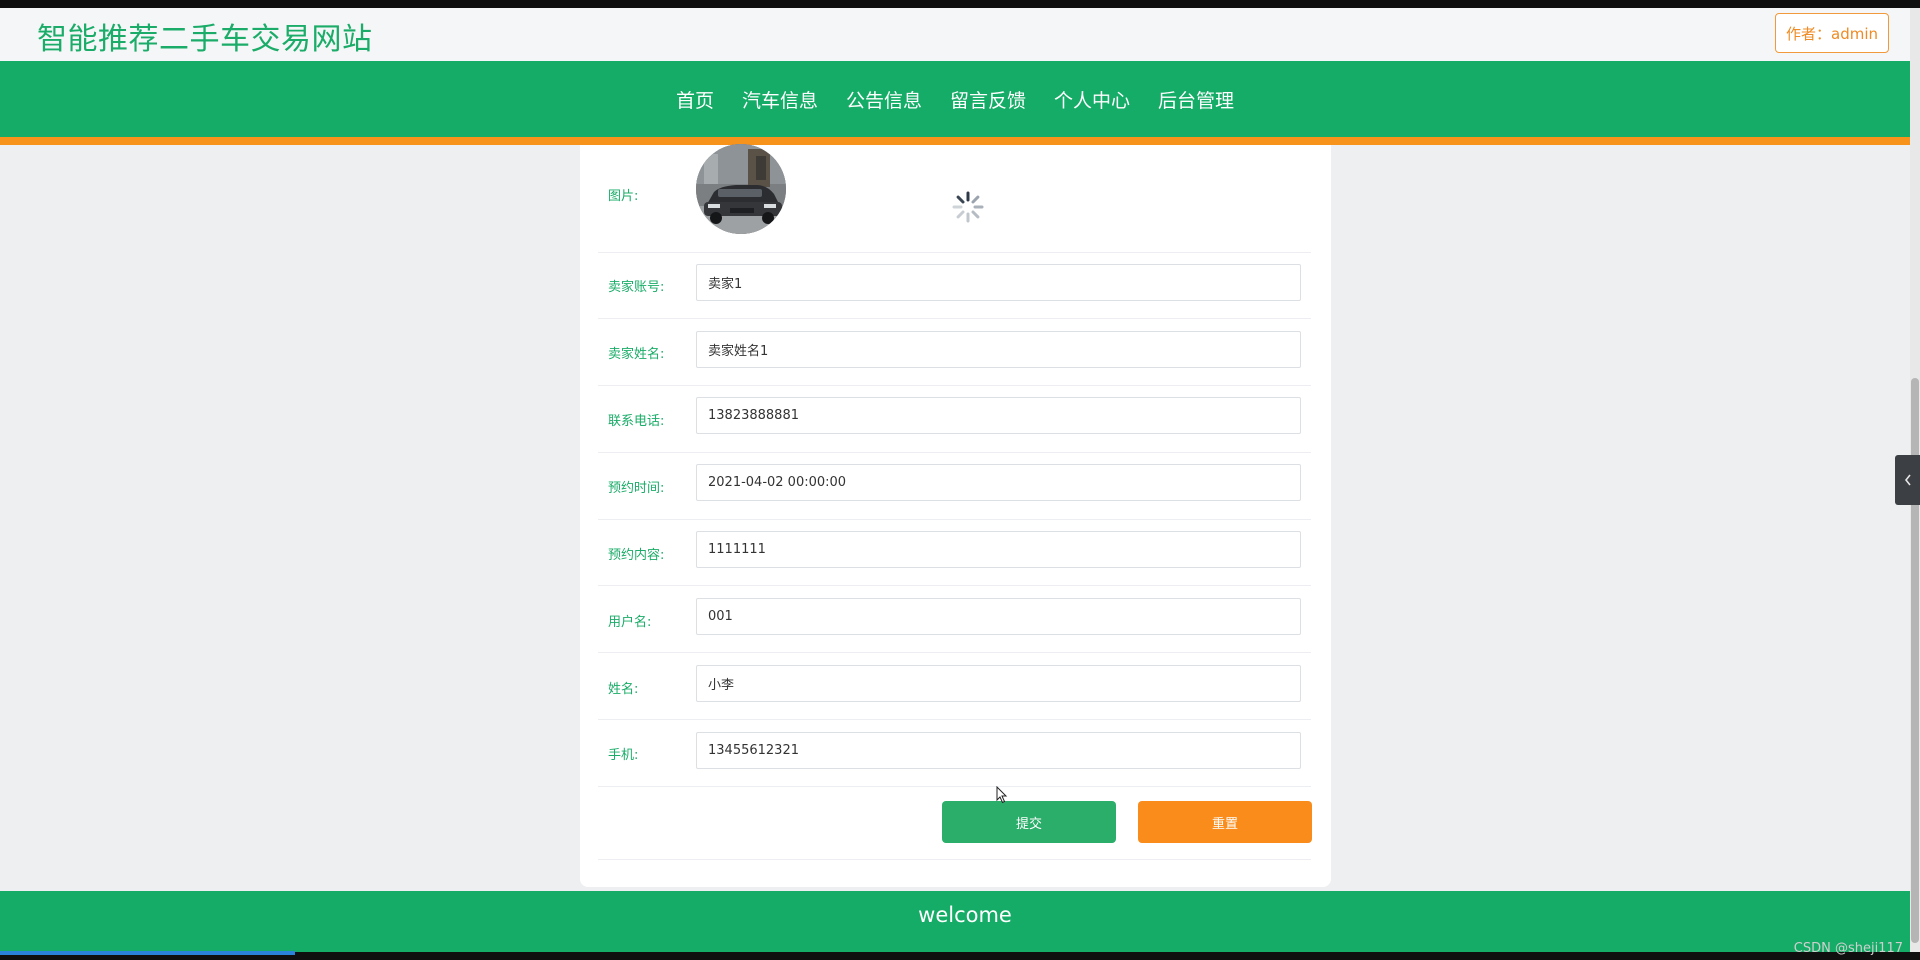 The height and width of the screenshot is (960, 1920). What do you see at coordinates (636, 354) in the screenshot?
I see `seller-name-label: 卖家姓名:` at bounding box center [636, 354].